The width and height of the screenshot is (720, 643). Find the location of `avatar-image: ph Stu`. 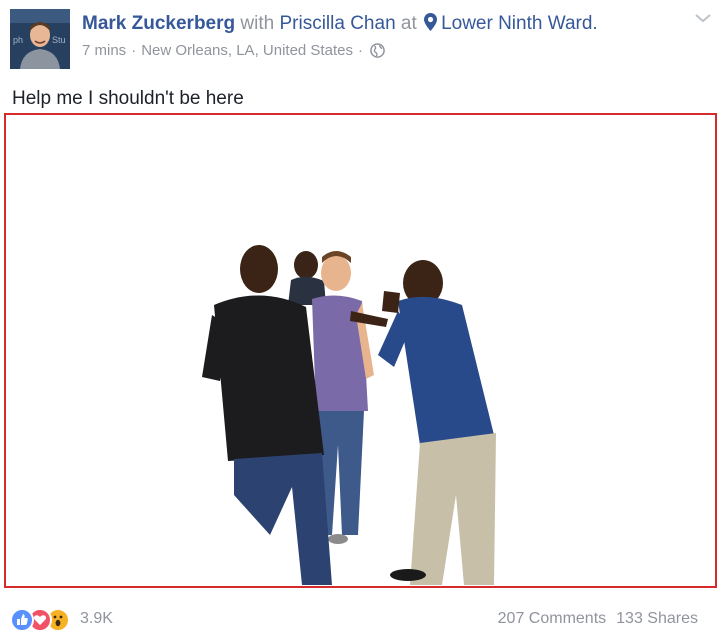

avatar-image: ph Stu is located at coordinates (40, 39).